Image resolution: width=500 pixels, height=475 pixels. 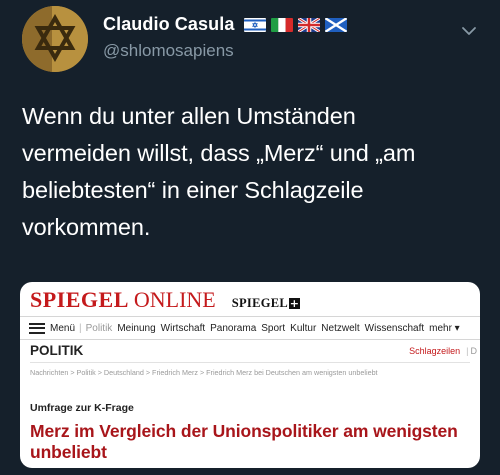 I want to click on spiegel-plus-text: SPIEGEL, so click(x=260, y=303).